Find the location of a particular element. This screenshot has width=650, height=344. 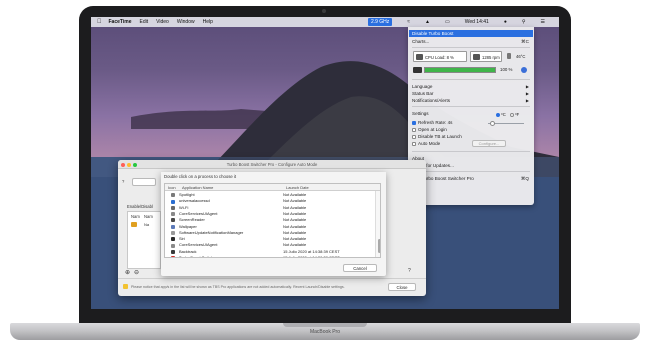

remove-icon: ⊖ is located at coordinates (136, 272).